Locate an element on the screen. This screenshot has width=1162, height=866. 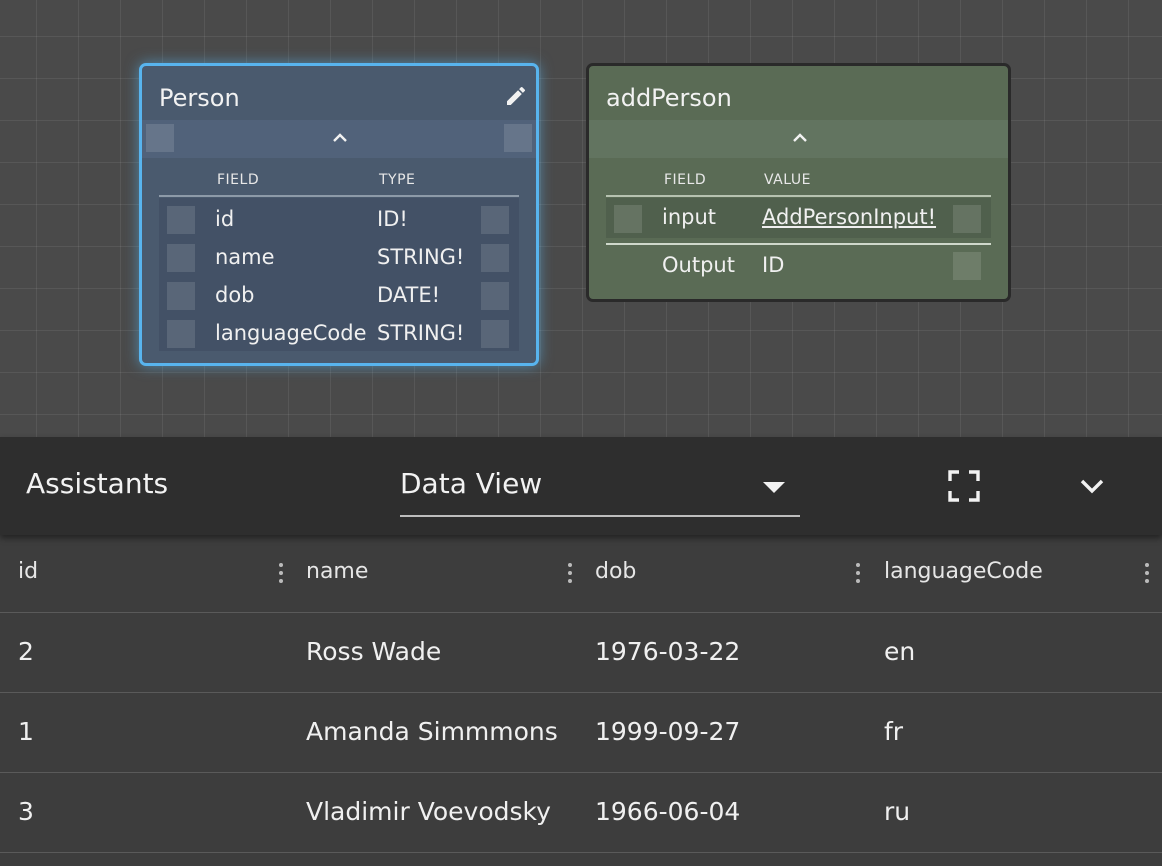
argument-type-link: AddPersonInput! is located at coordinates (849, 217).